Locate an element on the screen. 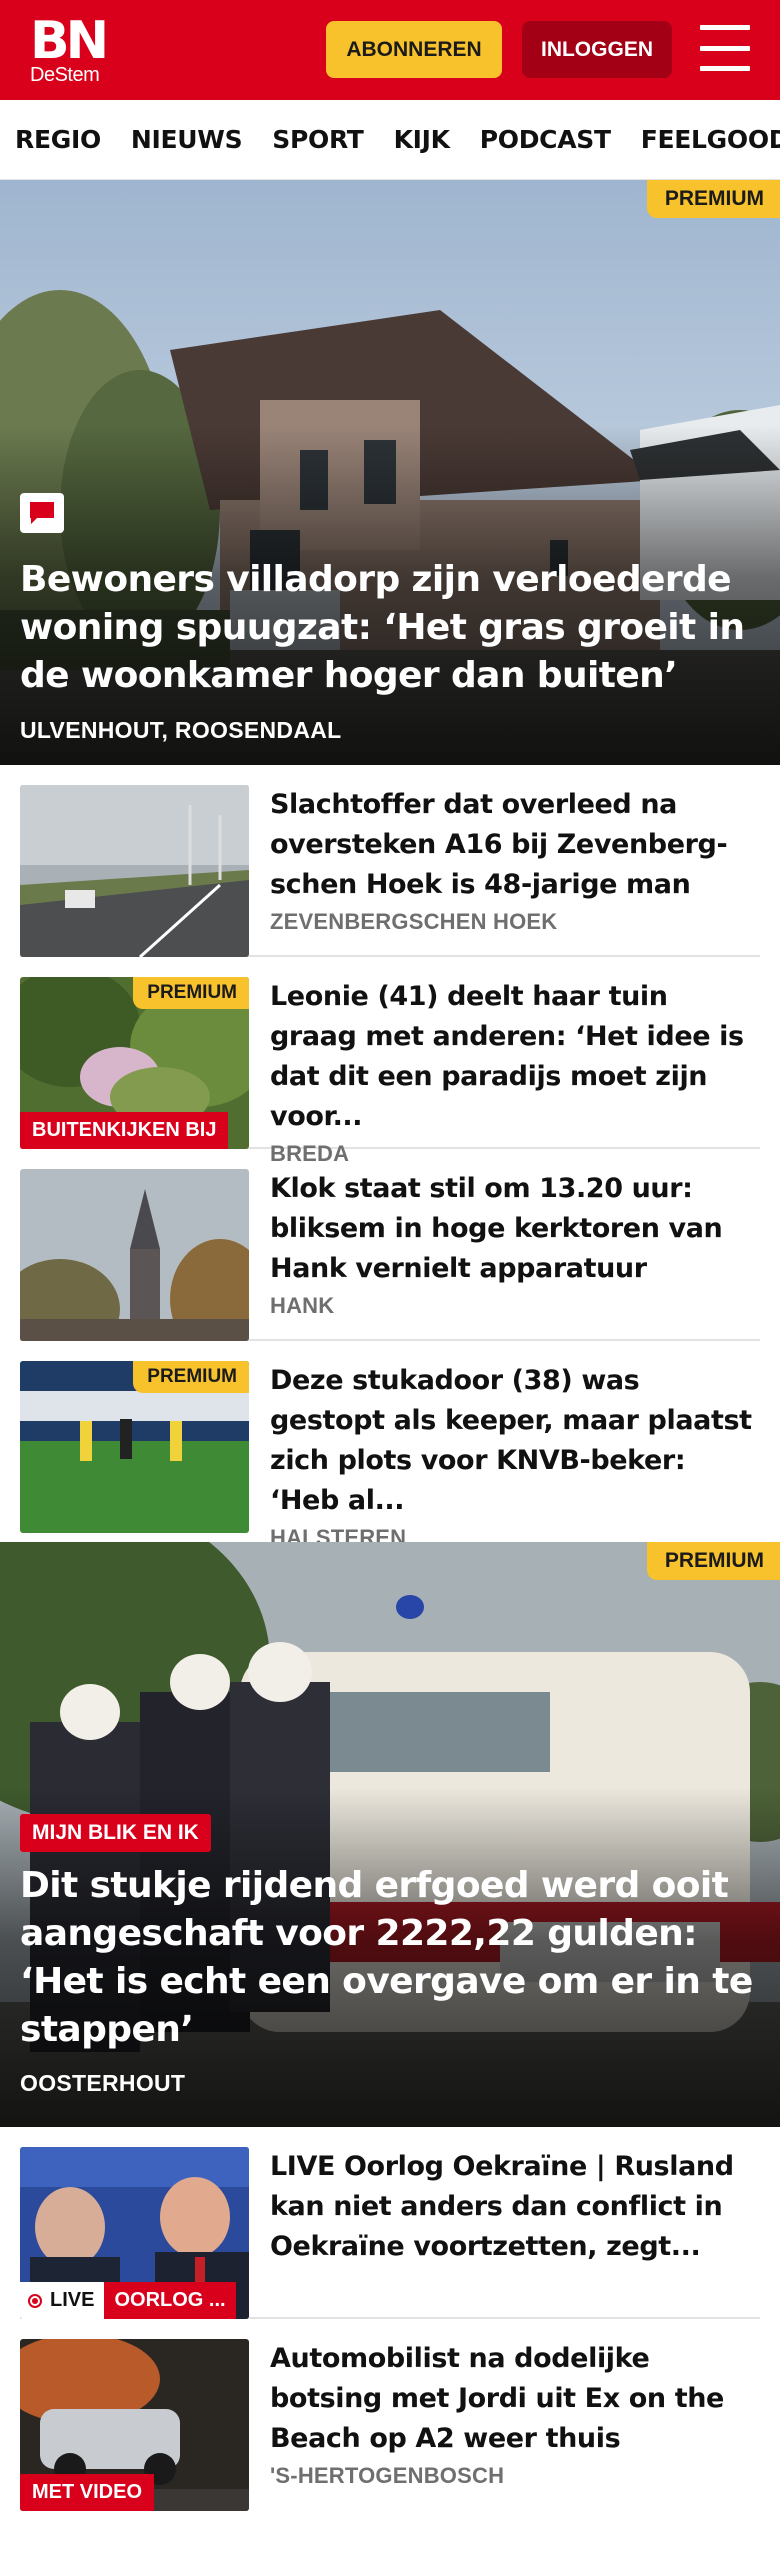  hero-location: ULVENHOUT, ROOSENDAAL is located at coordinates (181, 730).